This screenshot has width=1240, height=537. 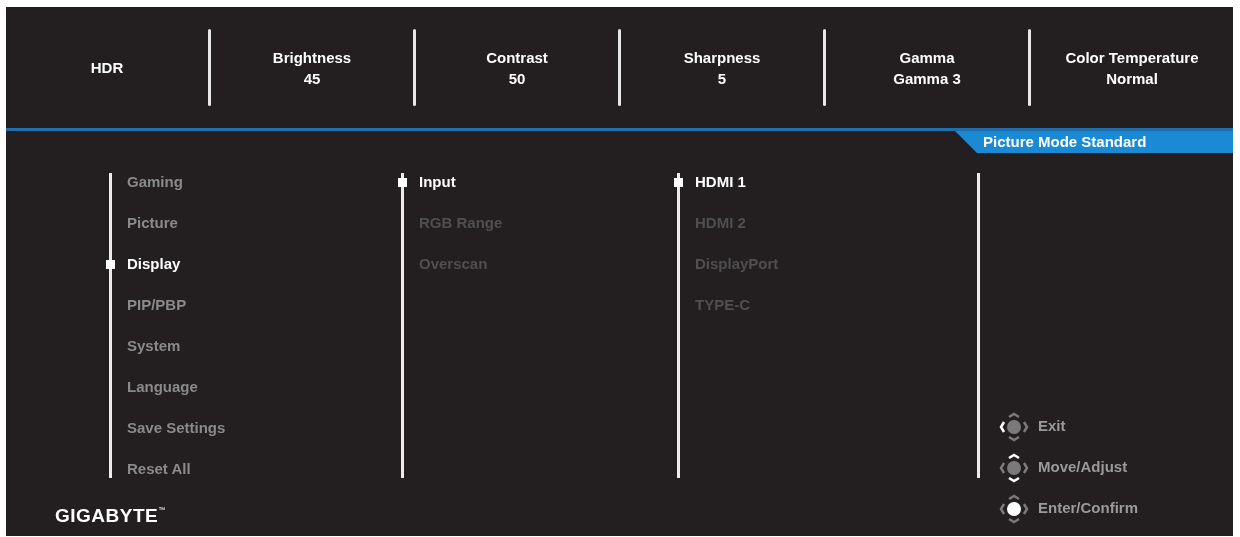 What do you see at coordinates (155, 182) in the screenshot?
I see `menu-item: Gaming` at bounding box center [155, 182].